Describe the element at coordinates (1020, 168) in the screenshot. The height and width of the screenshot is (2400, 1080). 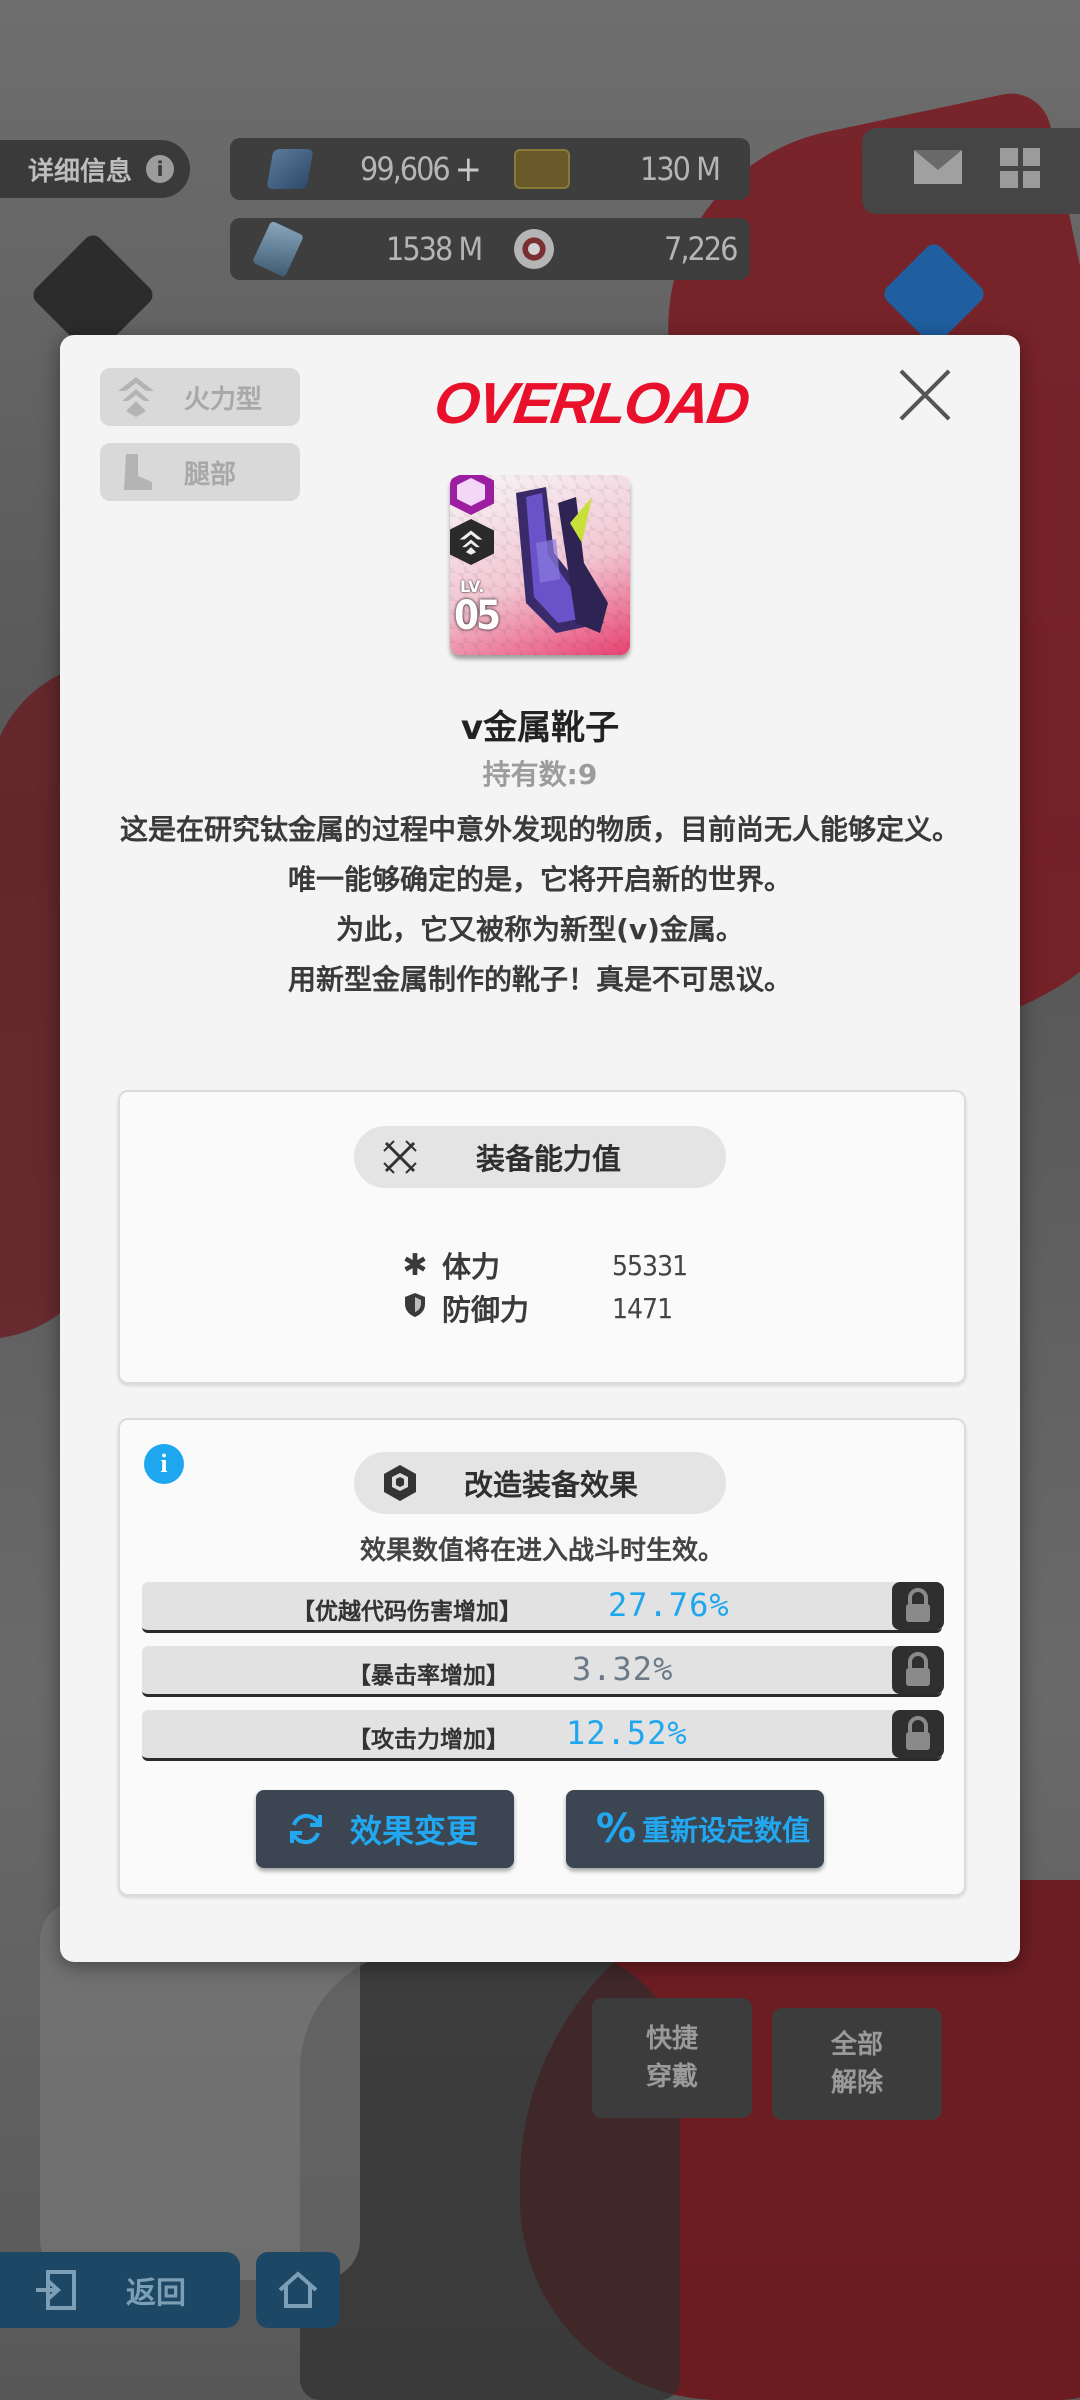
I see `menu-grid-icon` at that location.